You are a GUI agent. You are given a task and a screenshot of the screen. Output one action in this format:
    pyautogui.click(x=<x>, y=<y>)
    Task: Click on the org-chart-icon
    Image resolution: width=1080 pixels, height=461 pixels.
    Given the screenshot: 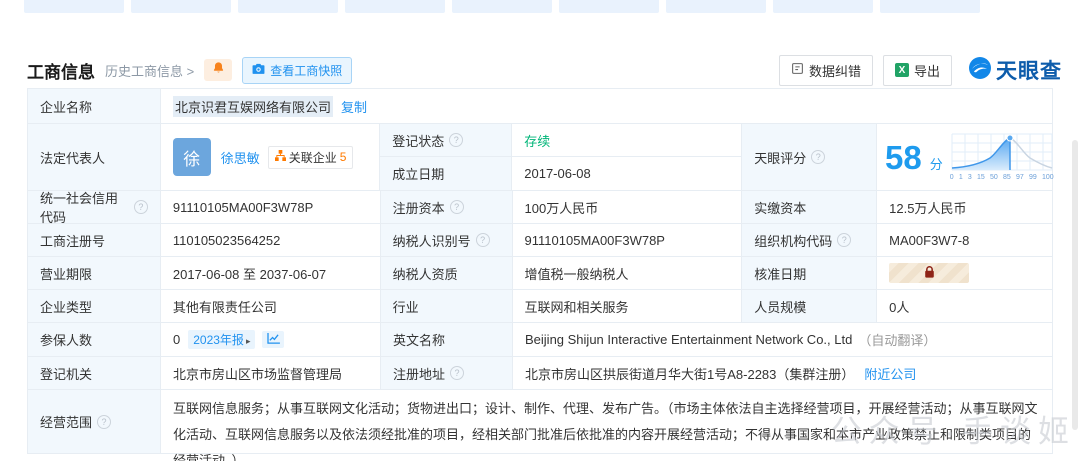 What is the action you would take?
    pyautogui.click(x=280, y=157)
    